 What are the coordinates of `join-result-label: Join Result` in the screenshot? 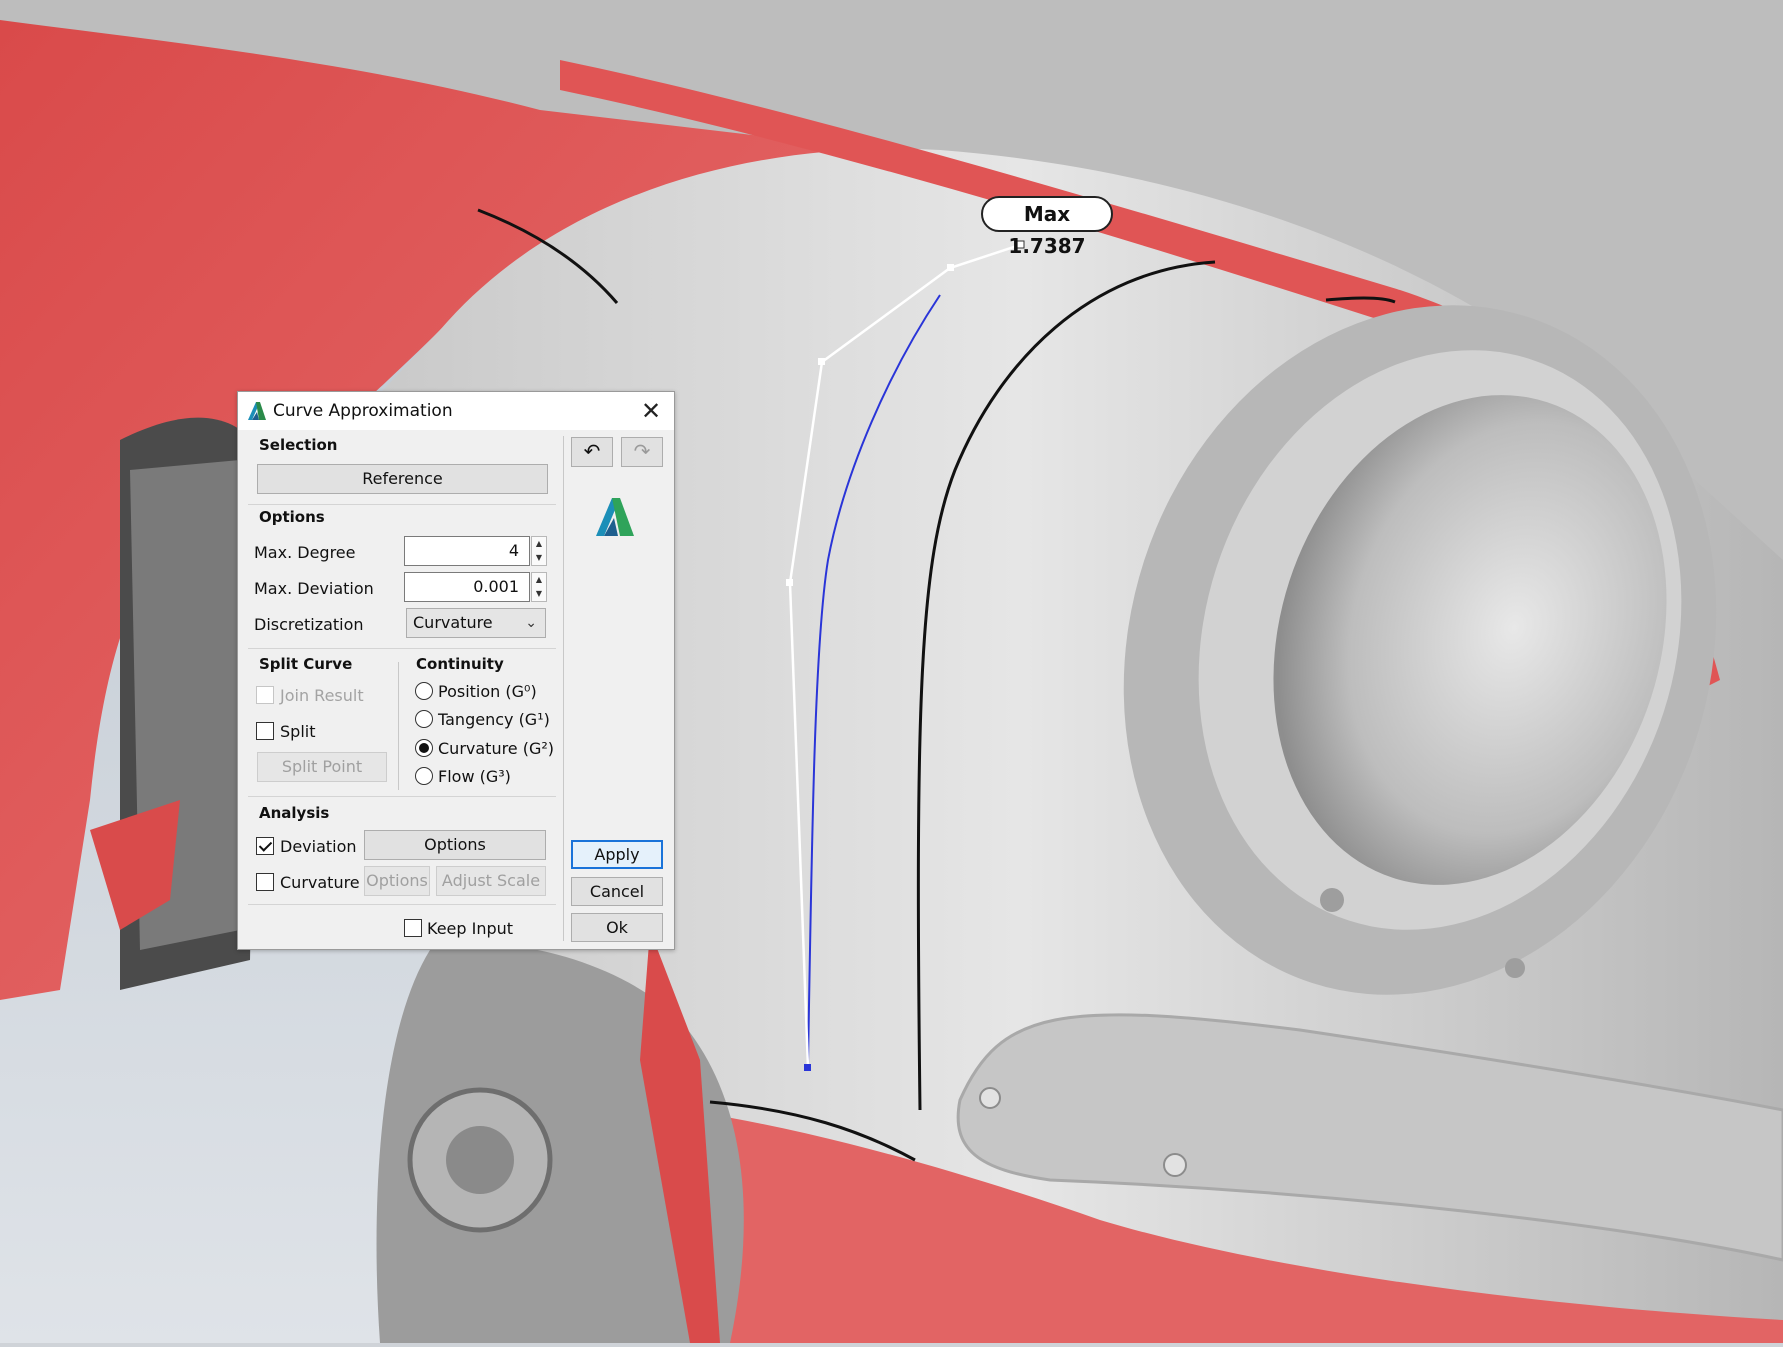 It's located at (322, 695).